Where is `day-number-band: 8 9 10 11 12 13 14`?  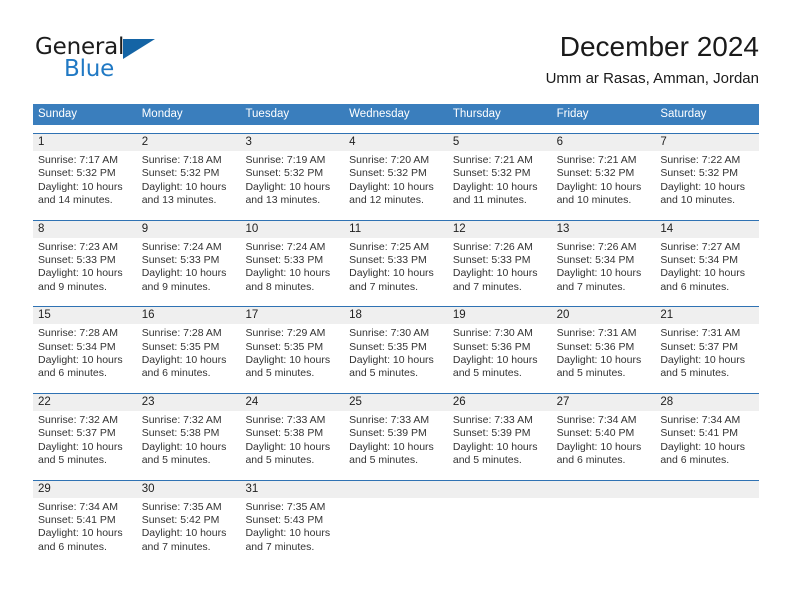 day-number-band: 8 9 10 11 12 13 14 is located at coordinates (396, 229).